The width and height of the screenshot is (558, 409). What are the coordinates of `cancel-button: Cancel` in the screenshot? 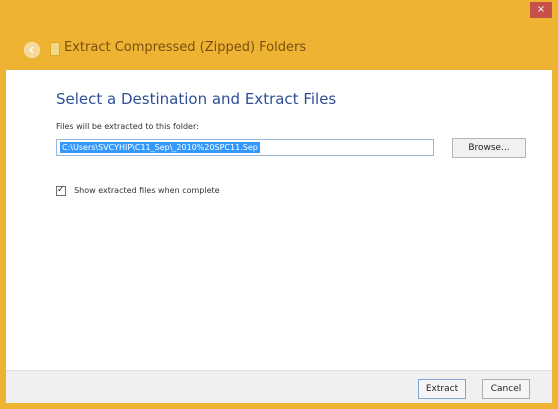 It's located at (506, 389).